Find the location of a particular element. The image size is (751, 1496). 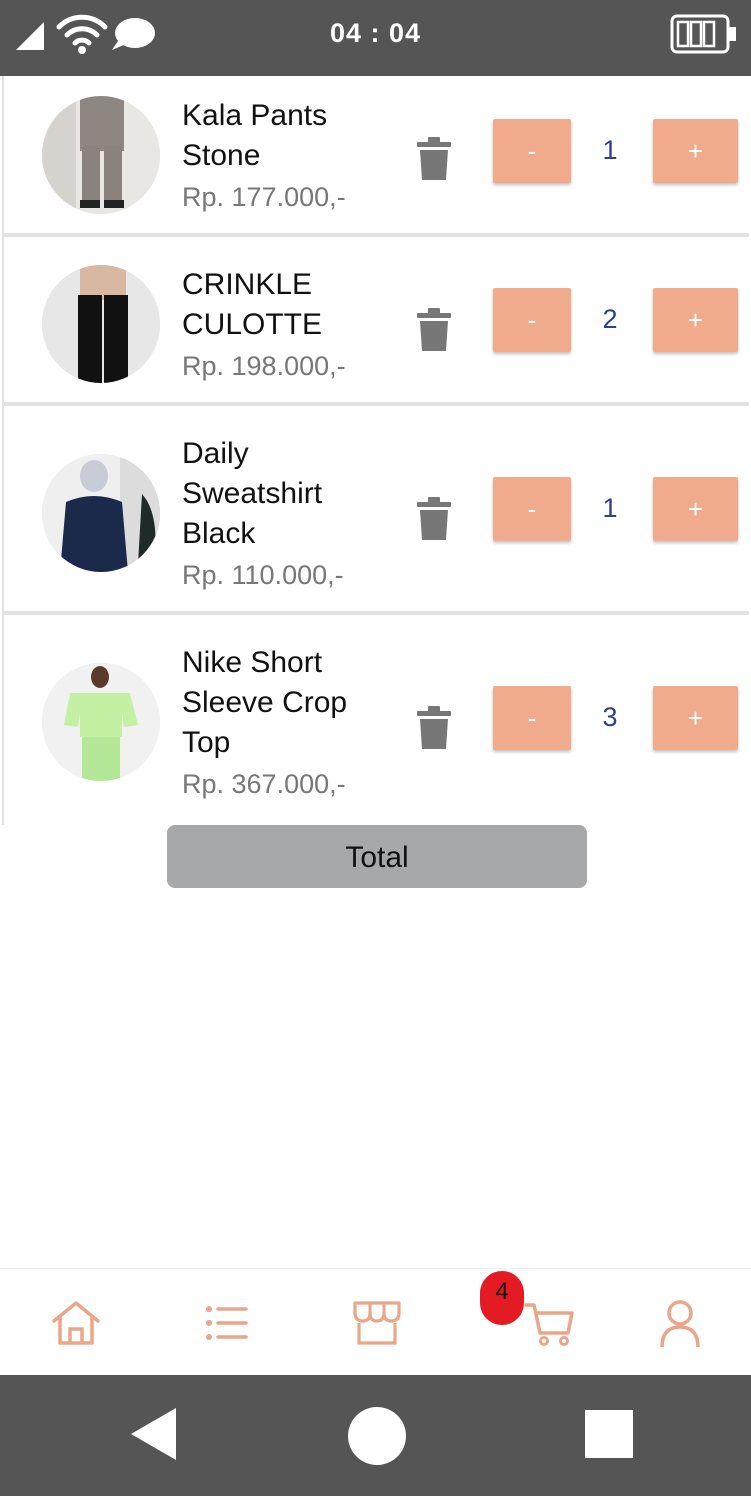

status-bar: 04 is located at coordinates (375, 38).